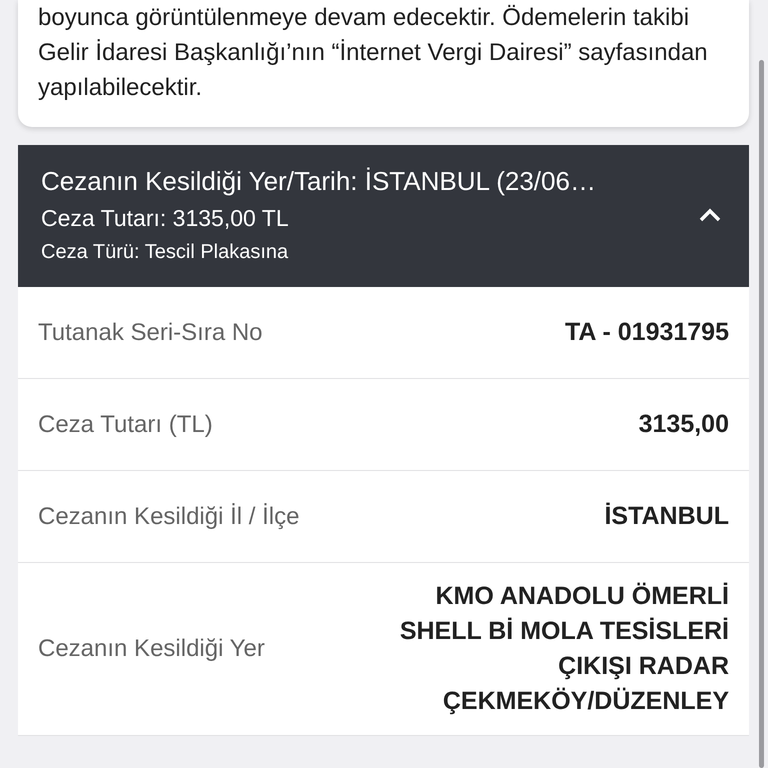 Image resolution: width=768 pixels, height=768 pixels. What do you see at coordinates (710, 215) in the screenshot?
I see `chevron-up-icon` at bounding box center [710, 215].